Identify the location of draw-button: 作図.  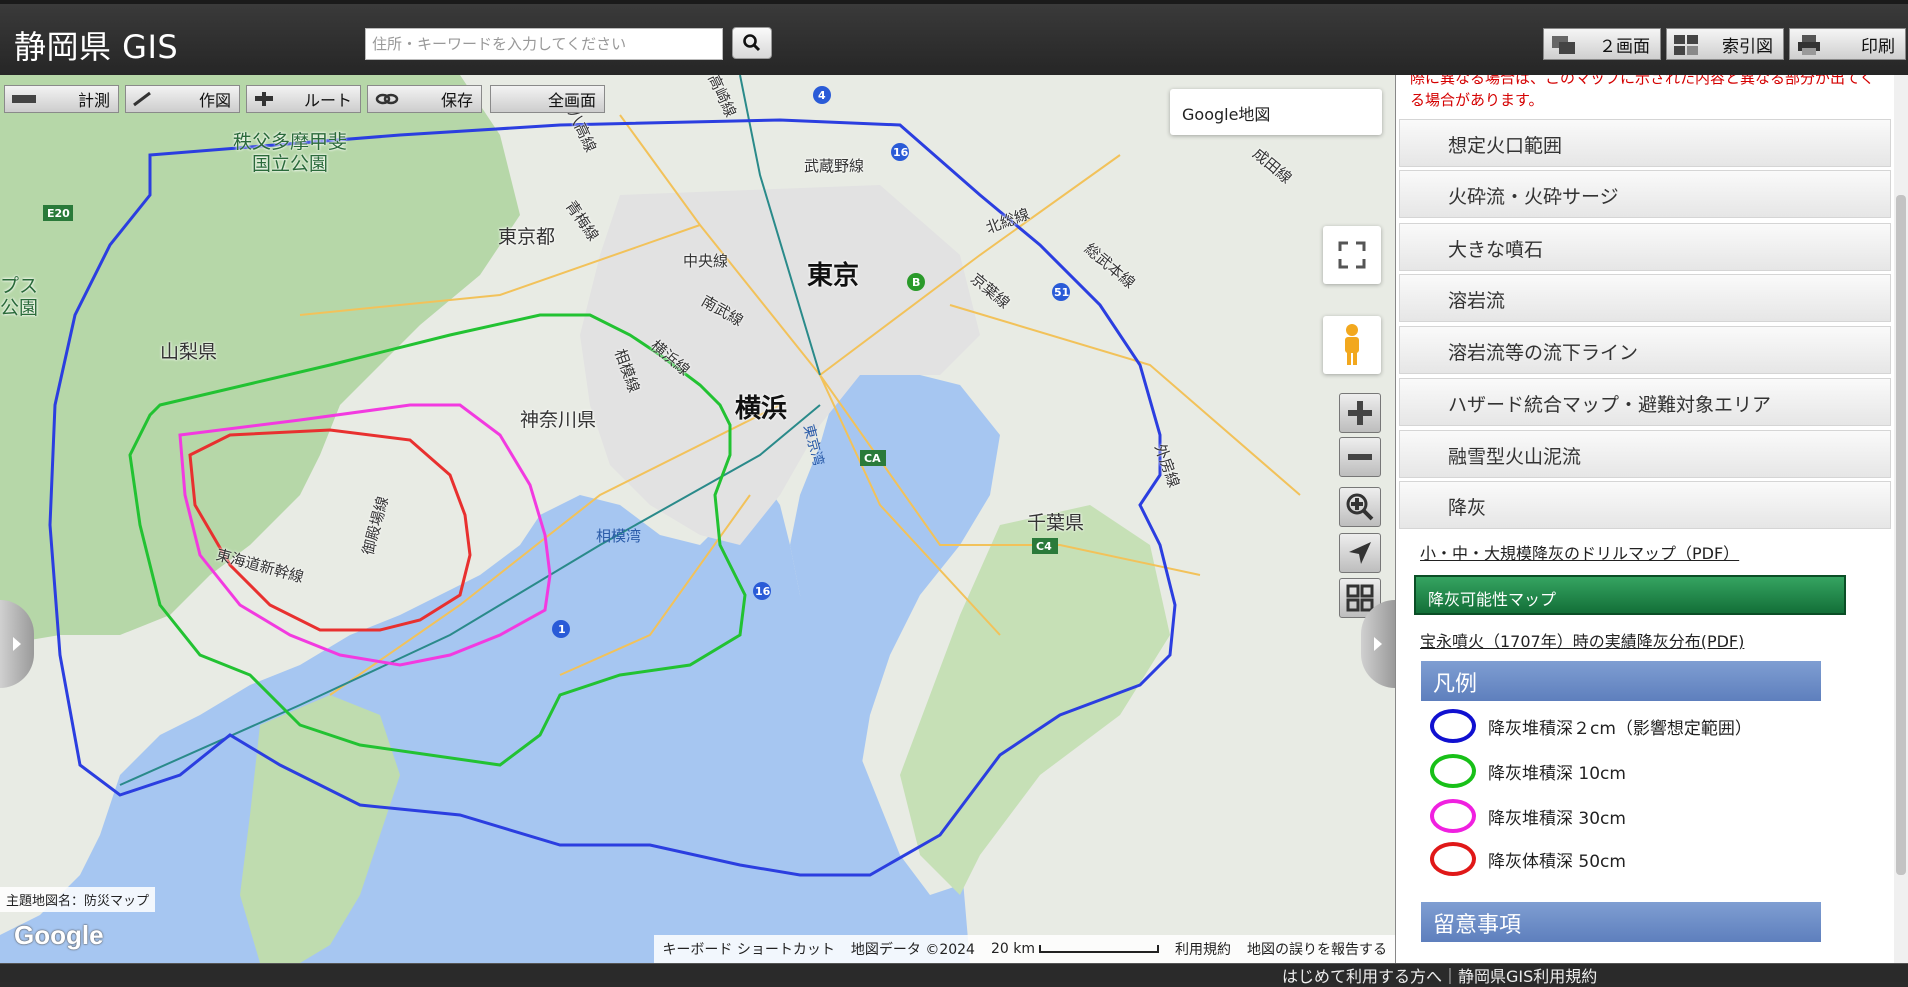
(182, 99).